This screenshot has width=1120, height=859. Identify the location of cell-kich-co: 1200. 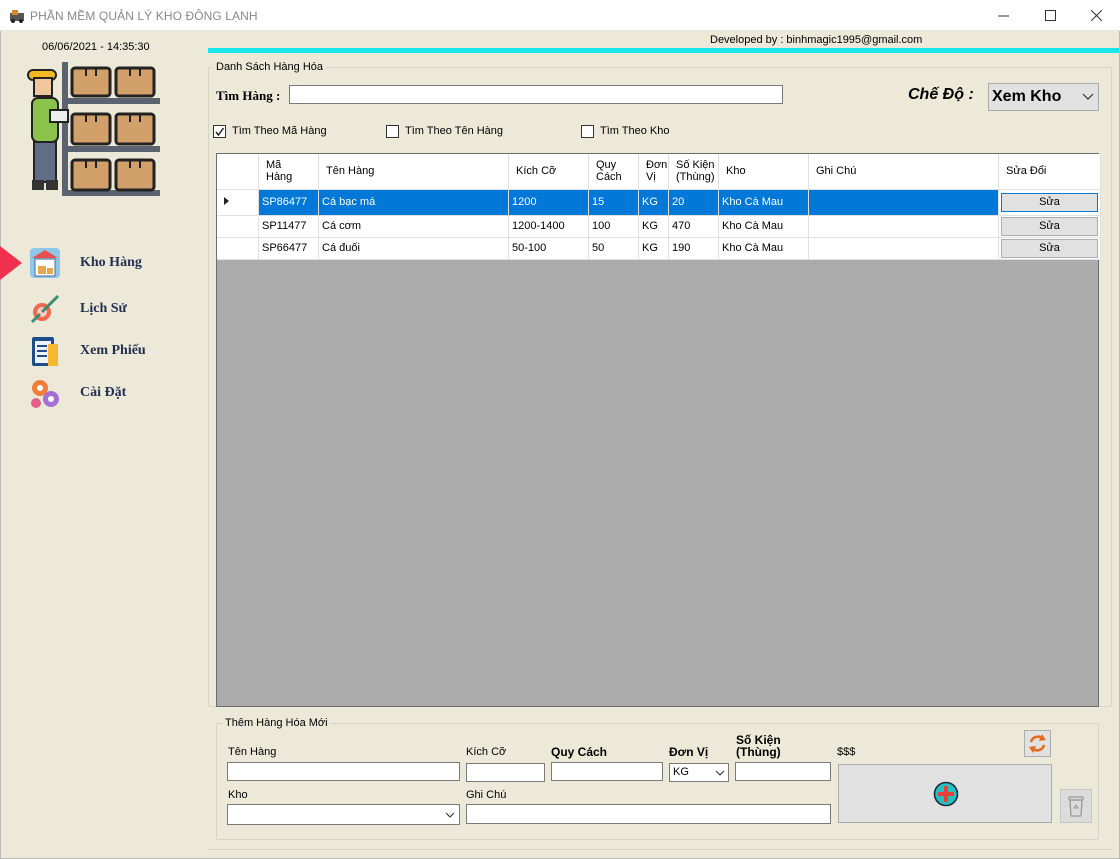
(548, 202).